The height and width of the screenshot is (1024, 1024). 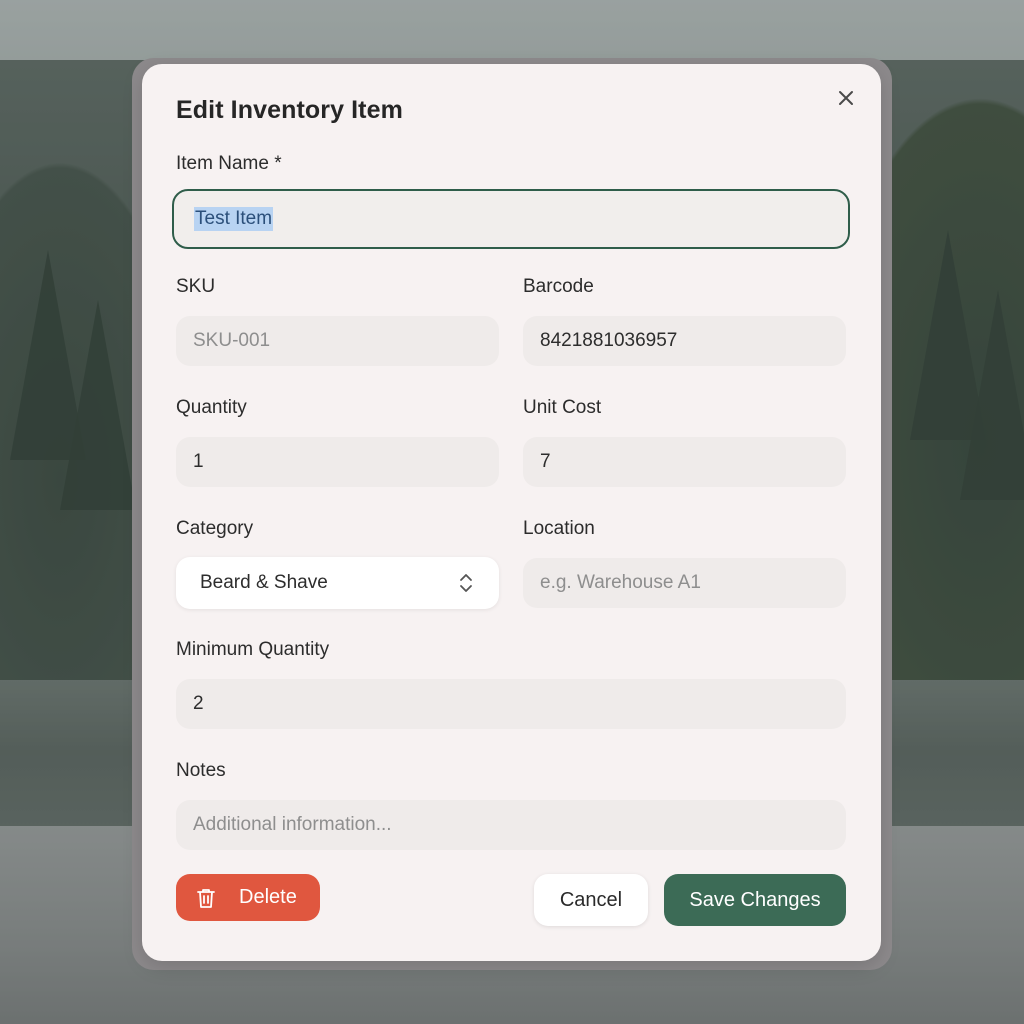 I want to click on delete-button: Delete, so click(x=248, y=897).